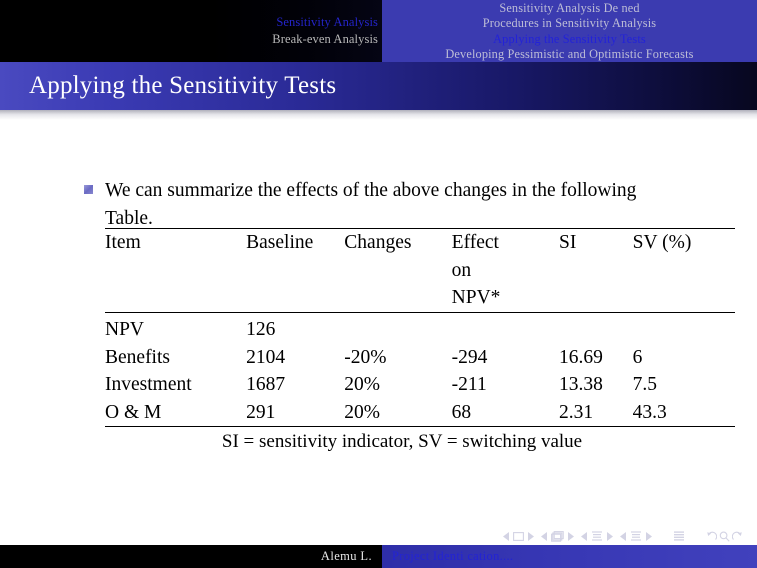  What do you see at coordinates (649, 412) in the screenshot?
I see `cell-sv: 43.3` at bounding box center [649, 412].